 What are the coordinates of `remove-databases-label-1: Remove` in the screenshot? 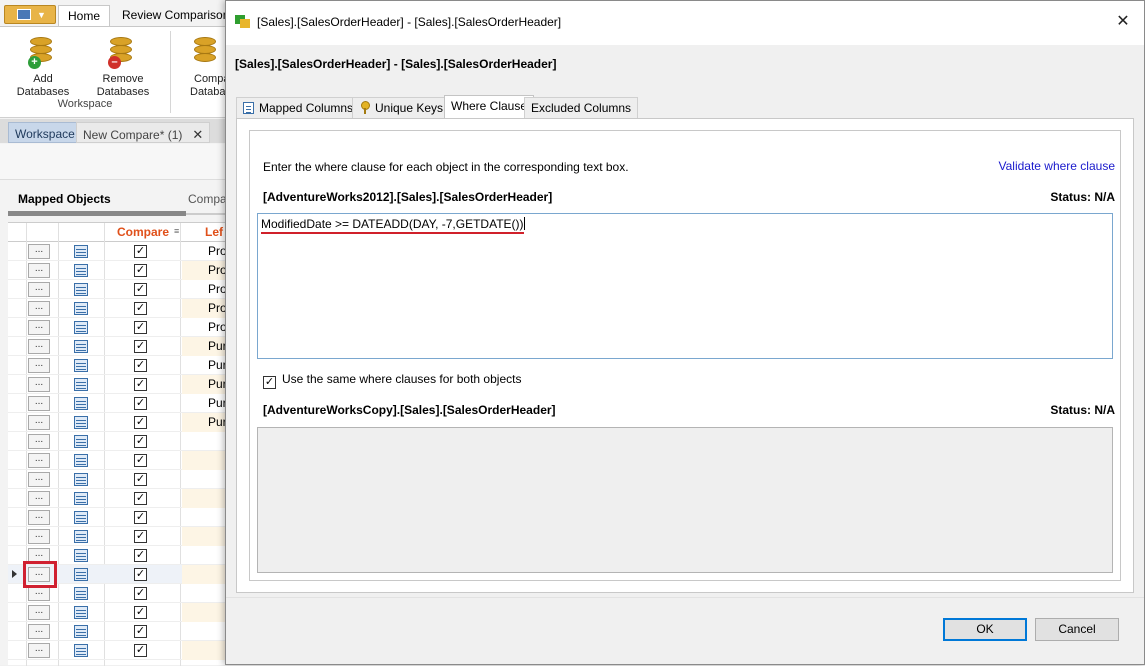 It's located at (123, 79).